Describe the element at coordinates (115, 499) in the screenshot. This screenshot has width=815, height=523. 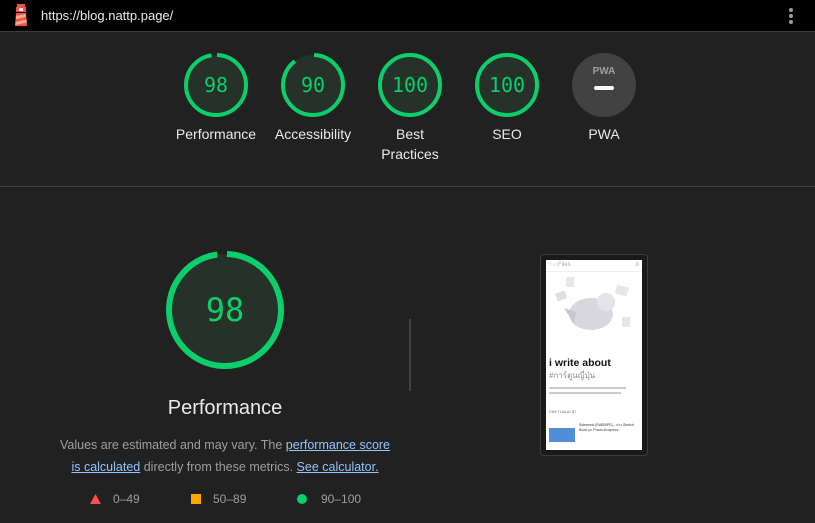
I see `legend-fail: 0–49` at that location.